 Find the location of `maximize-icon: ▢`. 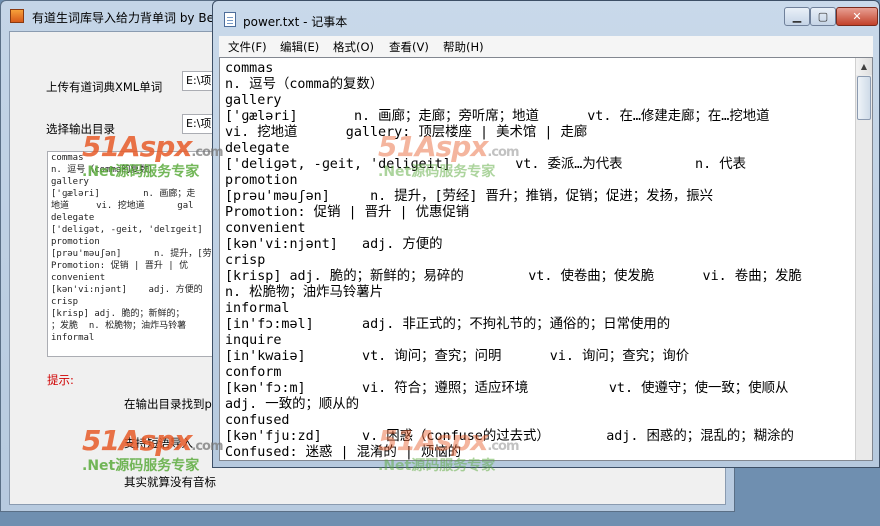

maximize-icon: ▢ is located at coordinates (823, 16).